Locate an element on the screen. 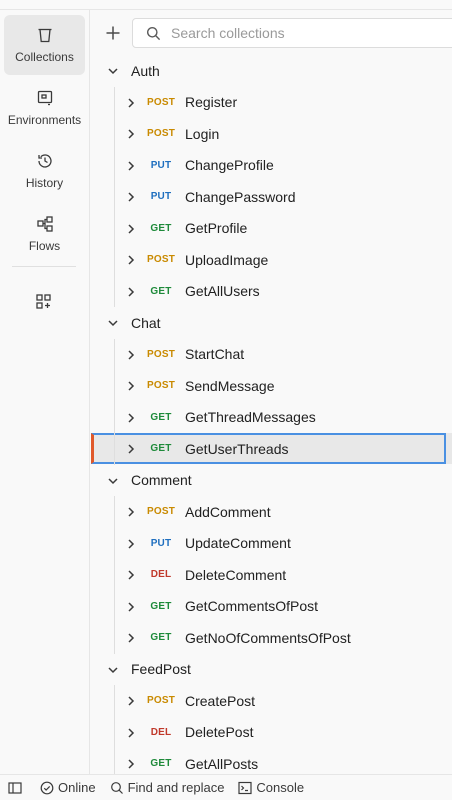 Image resolution: width=452 pixels, height=800 pixels. request-item: GET GetAllPosts is located at coordinates (271, 761).